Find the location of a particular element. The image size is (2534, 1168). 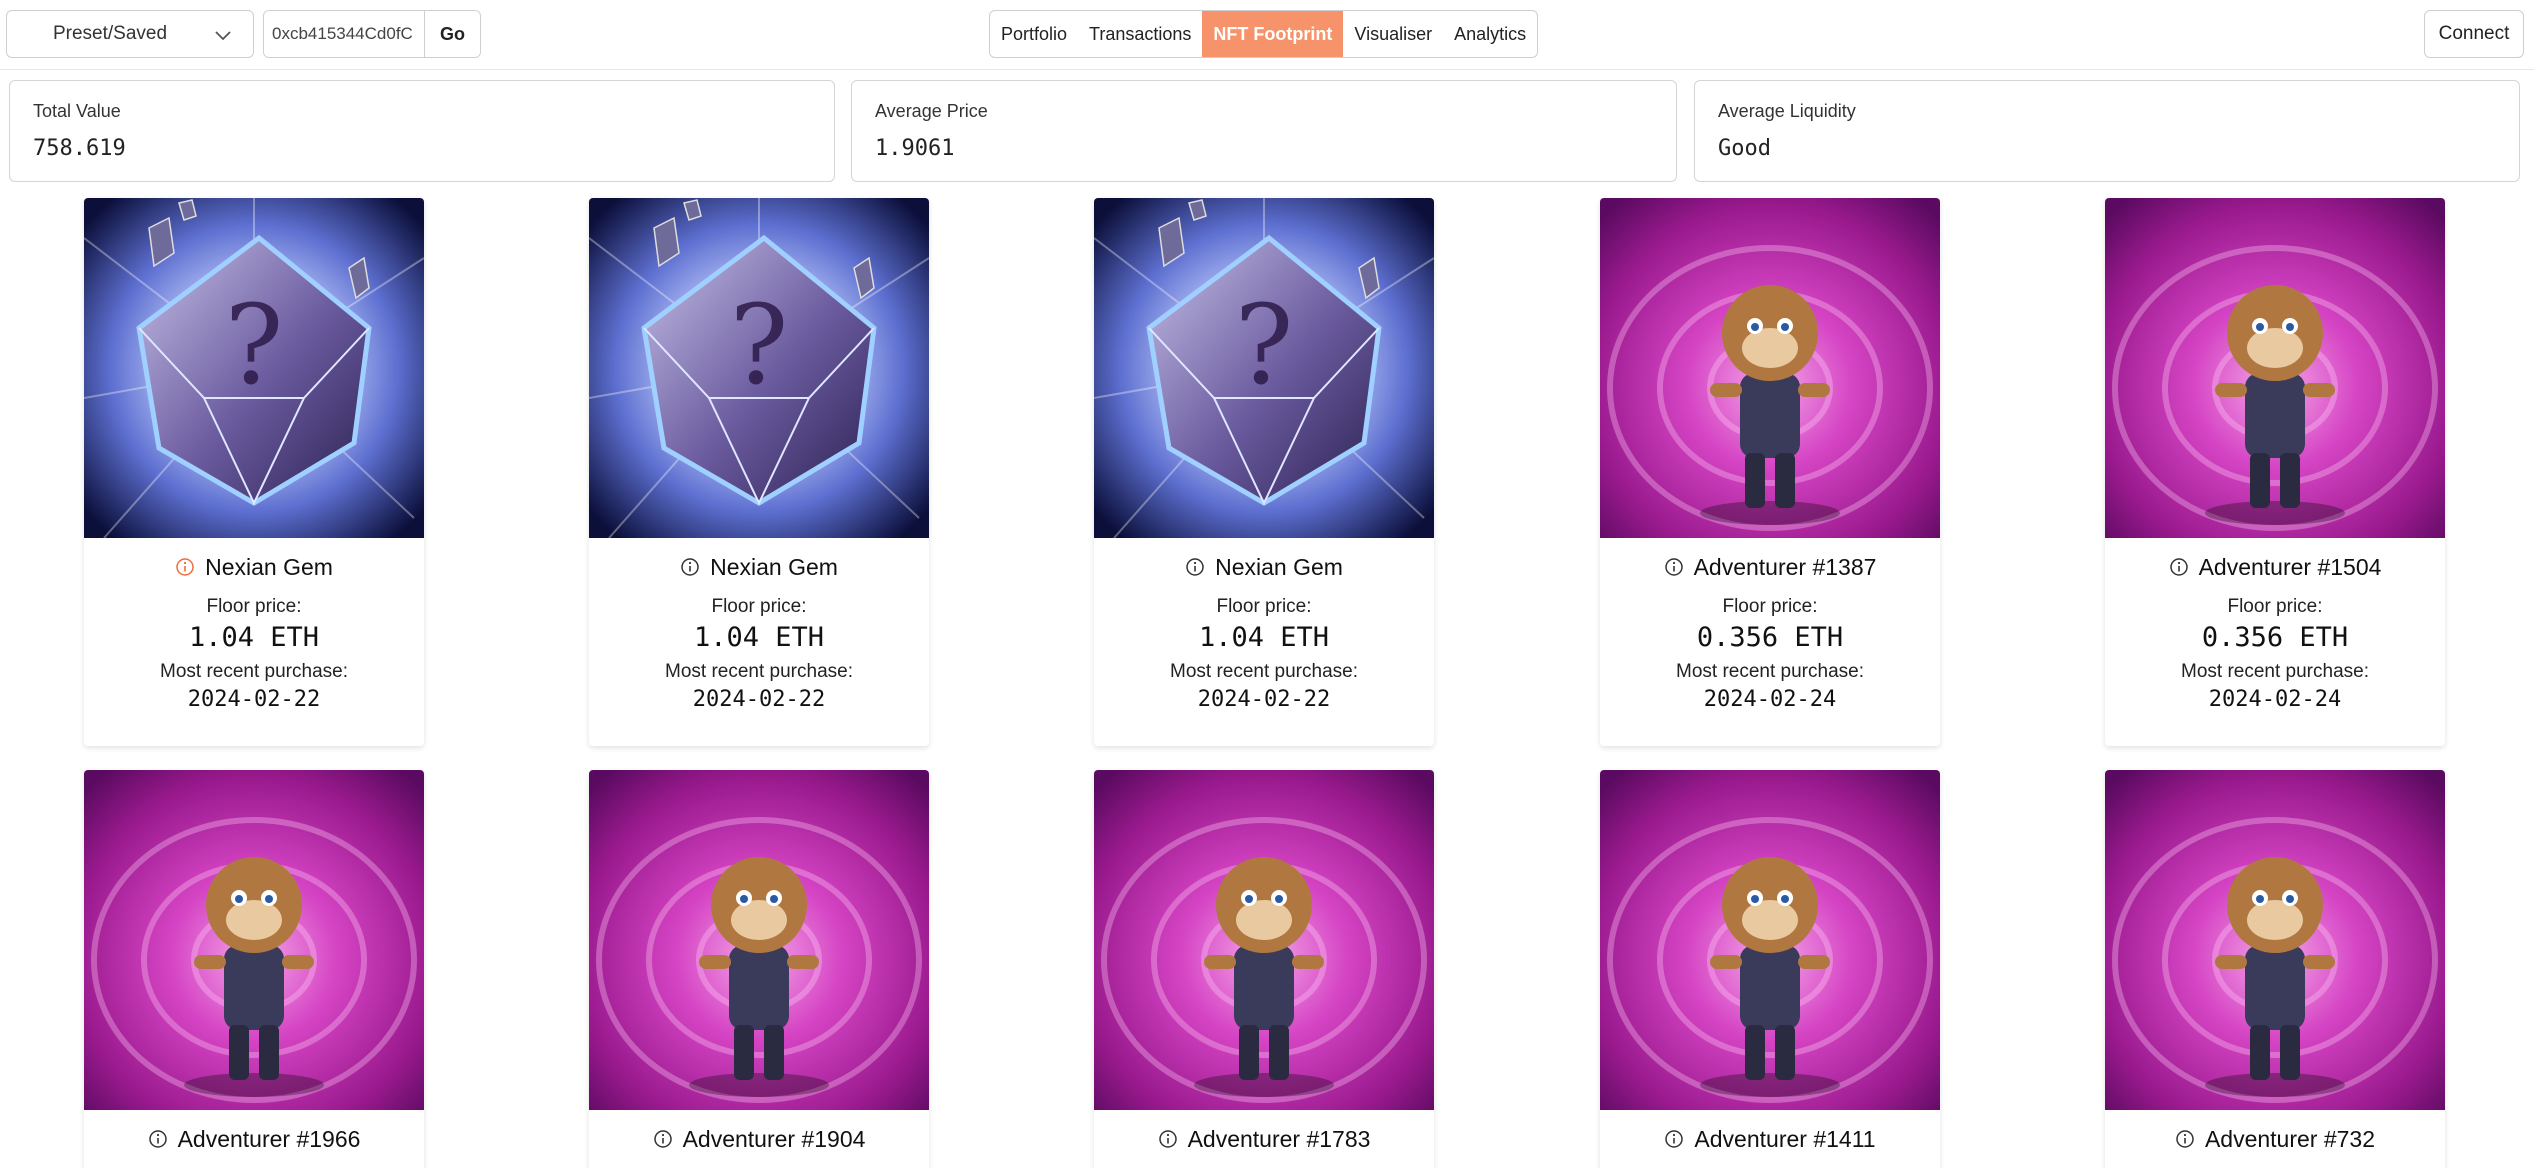

stat-value: Good is located at coordinates (1744, 148).